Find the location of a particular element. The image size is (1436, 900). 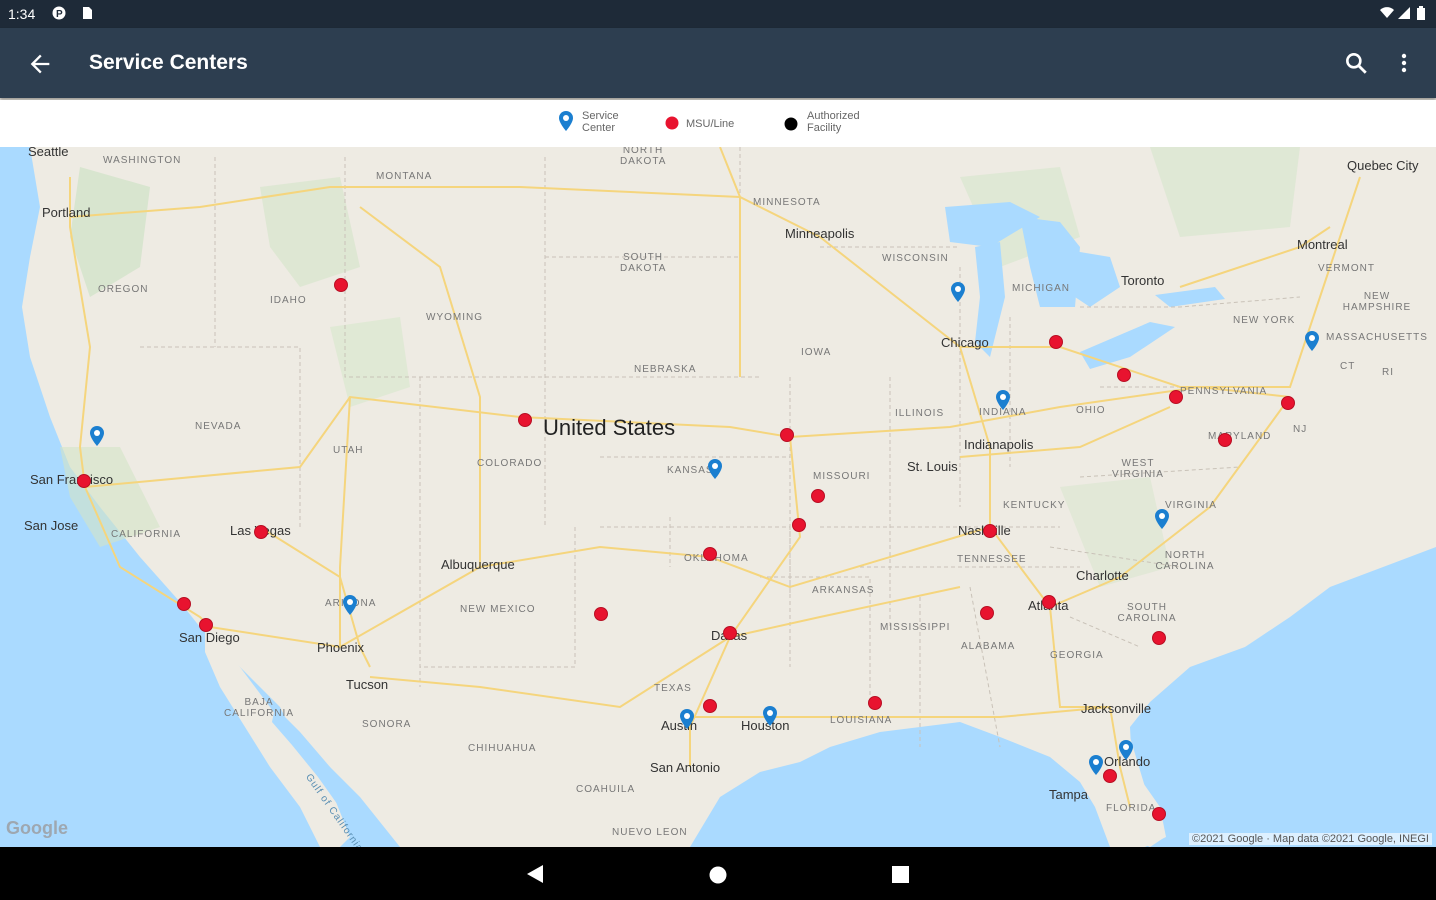

legend-label: Authorized Facility is located at coordinates (833, 122).